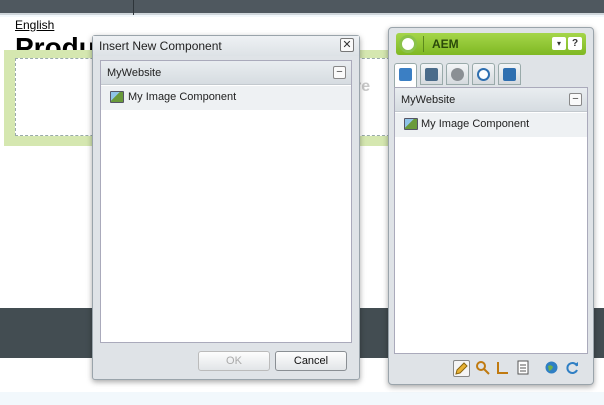 The height and width of the screenshot is (405, 604). What do you see at coordinates (34, 25) in the screenshot?
I see `language-link: English` at bounding box center [34, 25].